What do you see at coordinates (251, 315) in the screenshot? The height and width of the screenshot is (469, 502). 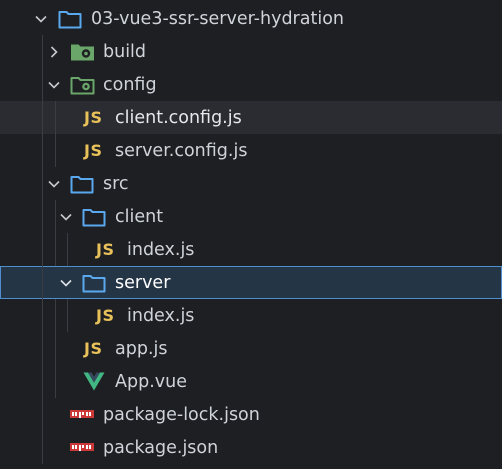 I see `tree-item-server-index-js: JS index.js` at bounding box center [251, 315].